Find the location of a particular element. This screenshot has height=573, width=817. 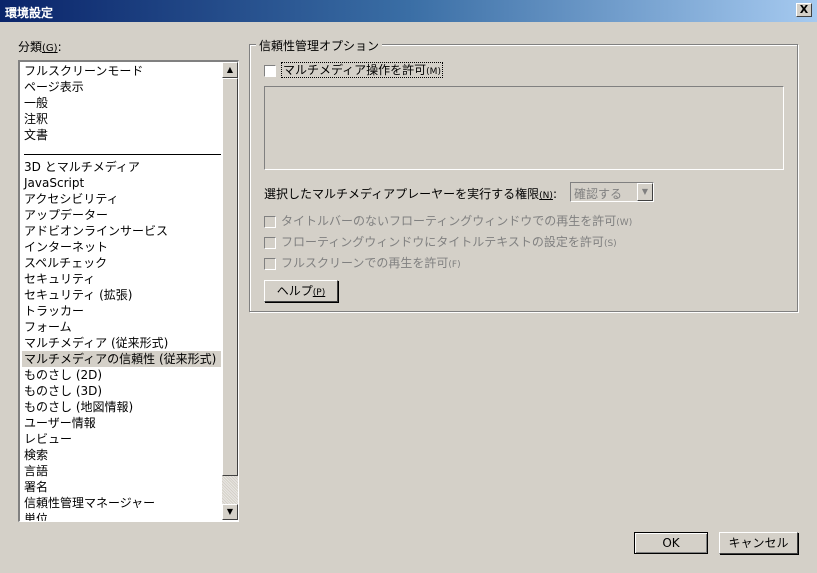

category-label: 分類(G): is located at coordinates (40, 47).